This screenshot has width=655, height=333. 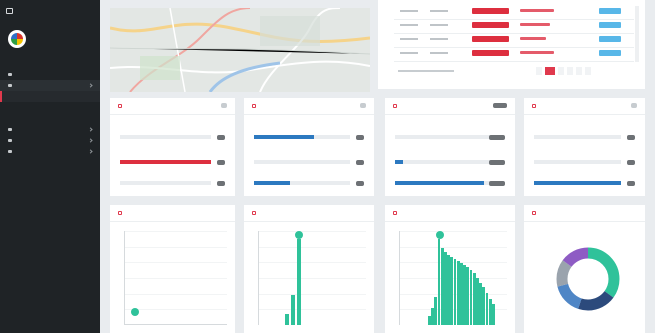 What do you see at coordinates (120, 106) in the screenshot?
I see `summary-card-1-title` at bounding box center [120, 106].